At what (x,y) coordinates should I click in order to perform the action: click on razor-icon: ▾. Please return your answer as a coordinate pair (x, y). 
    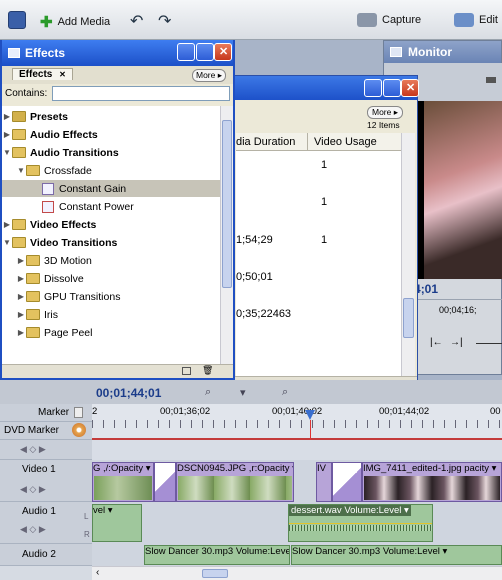
    Looking at the image, I should click on (243, 392).